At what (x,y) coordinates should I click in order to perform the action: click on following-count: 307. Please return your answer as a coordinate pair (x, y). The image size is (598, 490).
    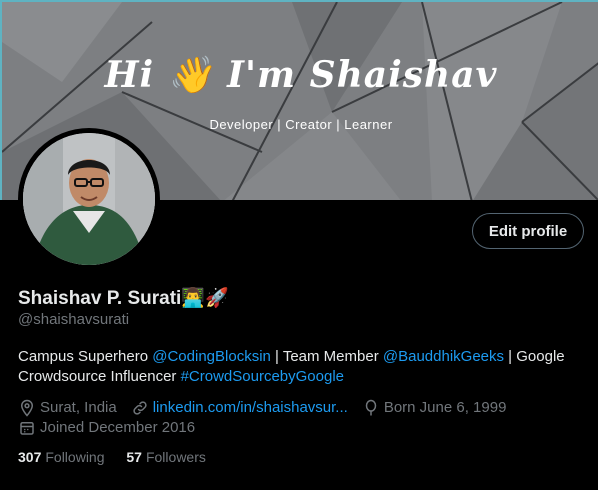
    Looking at the image, I should click on (30, 457).